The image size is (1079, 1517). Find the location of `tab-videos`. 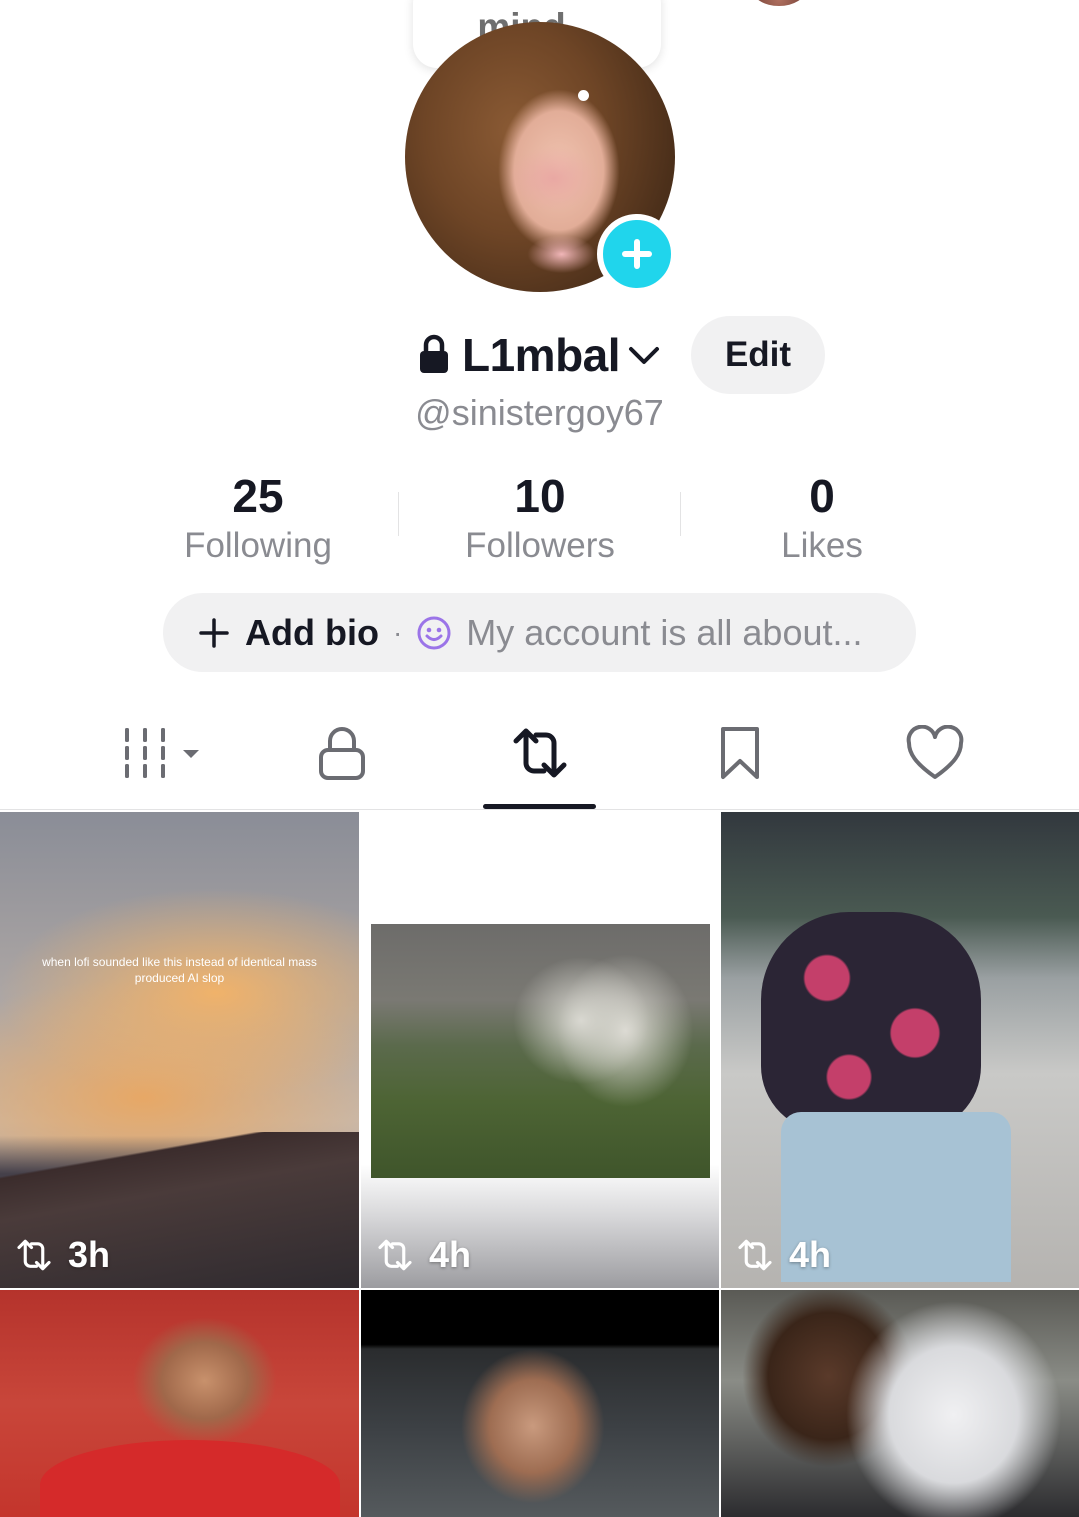

tab-videos is located at coordinates (155, 753).